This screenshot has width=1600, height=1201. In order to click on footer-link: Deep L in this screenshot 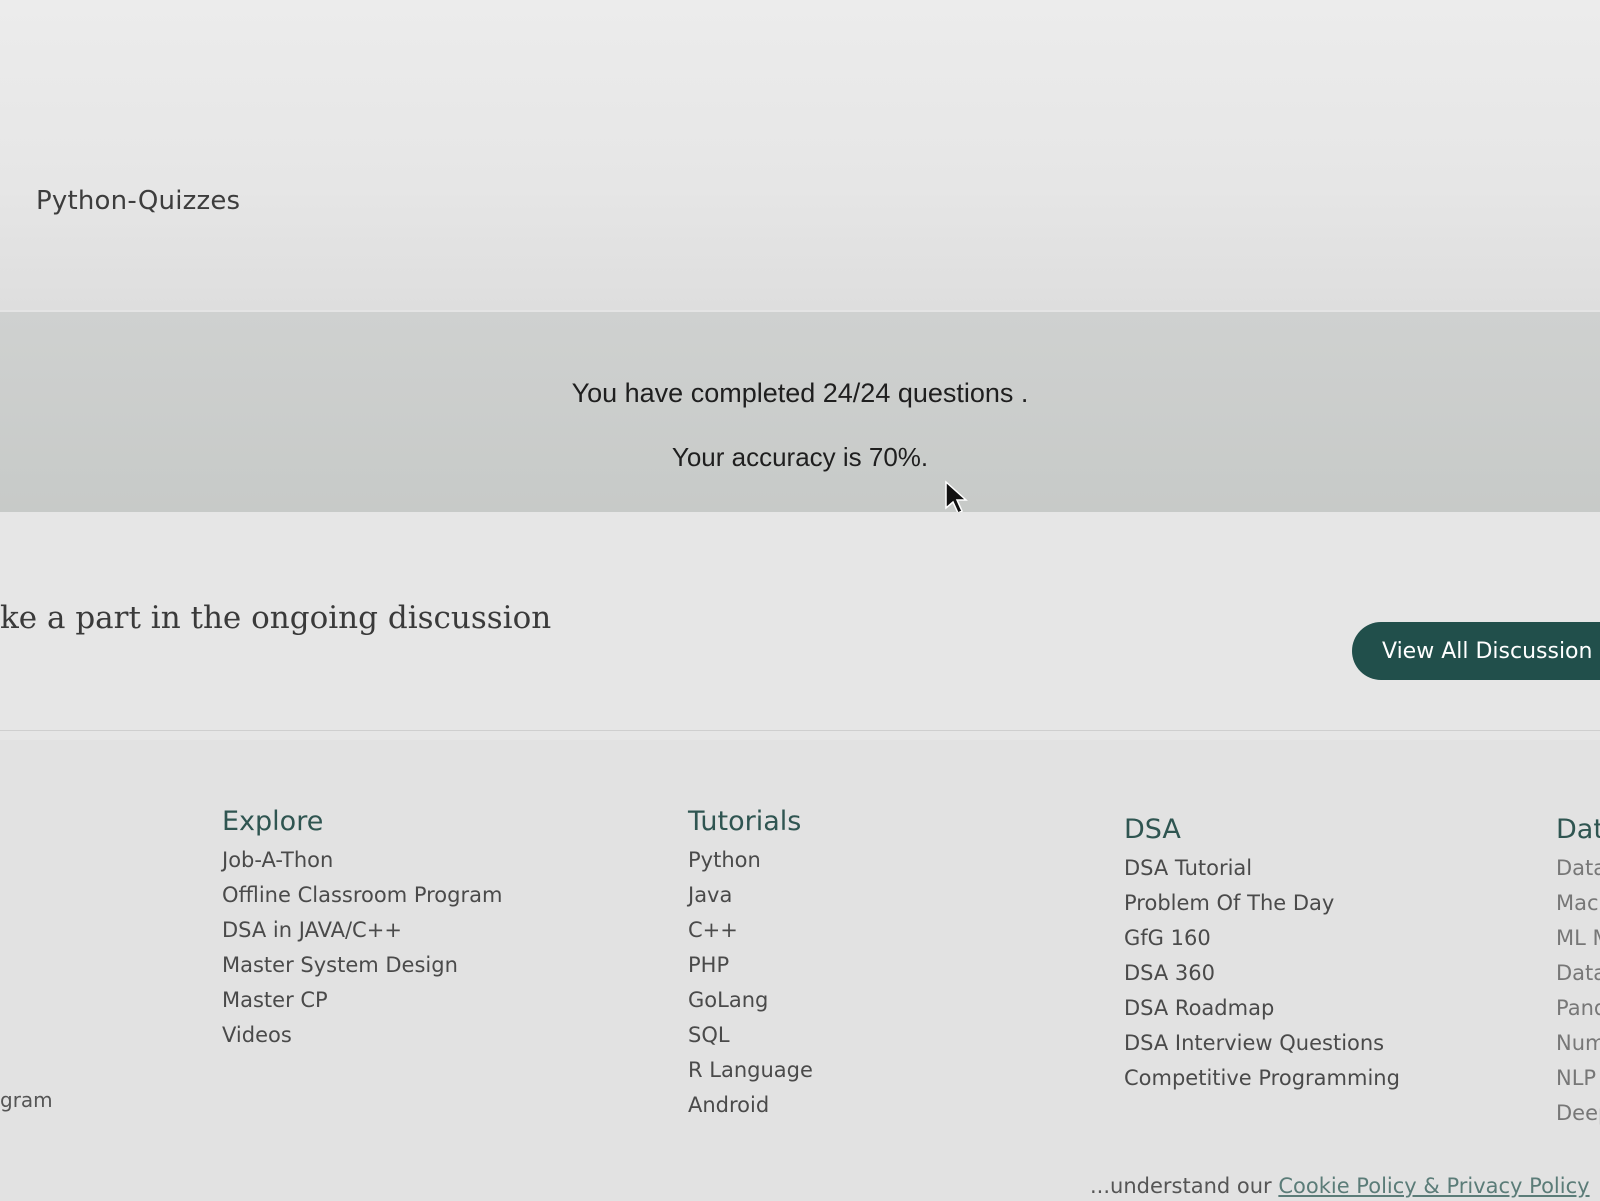, I will do `click(1578, 1113)`.